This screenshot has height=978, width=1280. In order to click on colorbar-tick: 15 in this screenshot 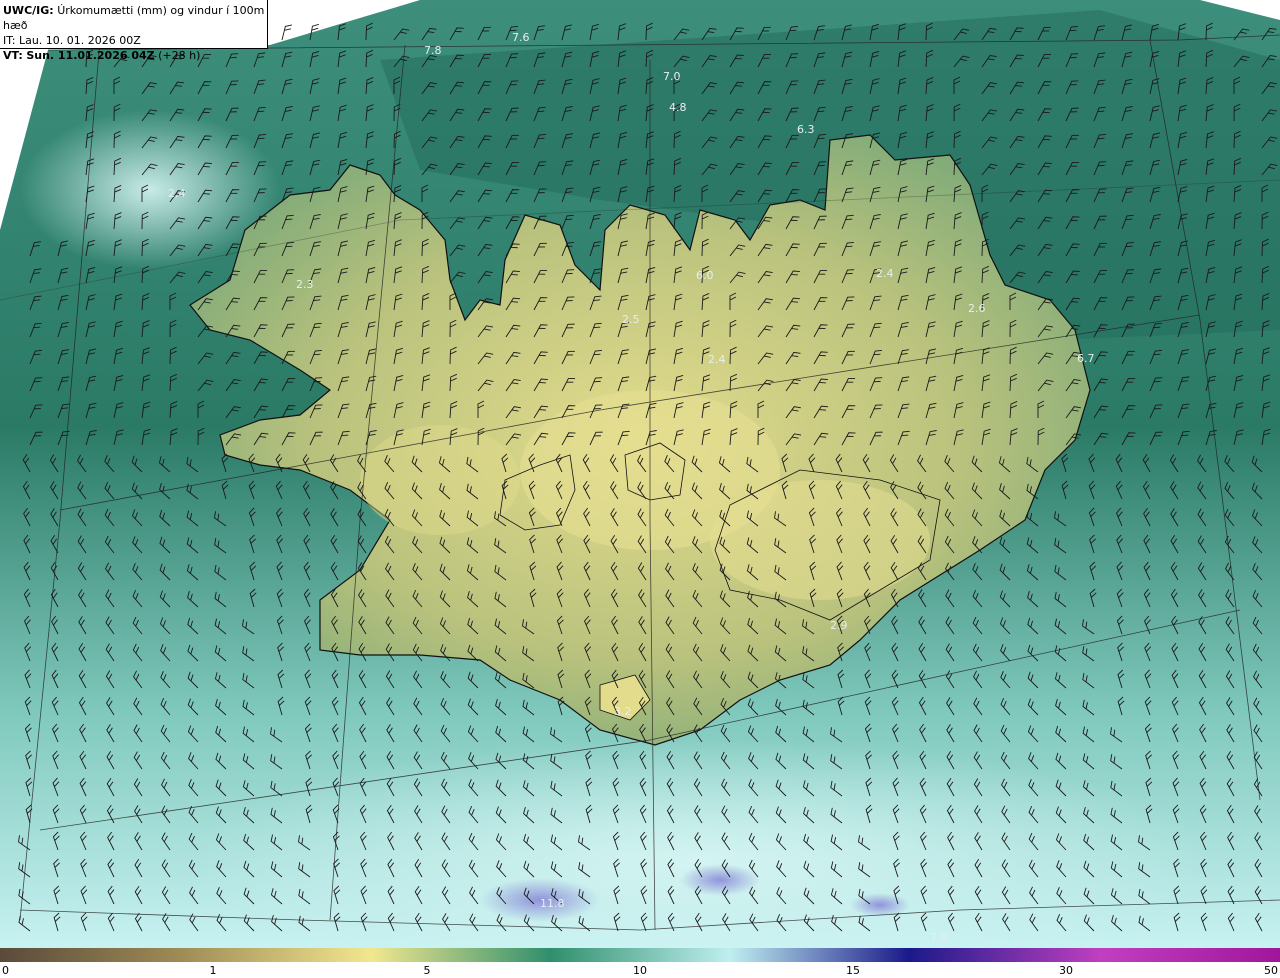, I will do `click(853, 970)`.